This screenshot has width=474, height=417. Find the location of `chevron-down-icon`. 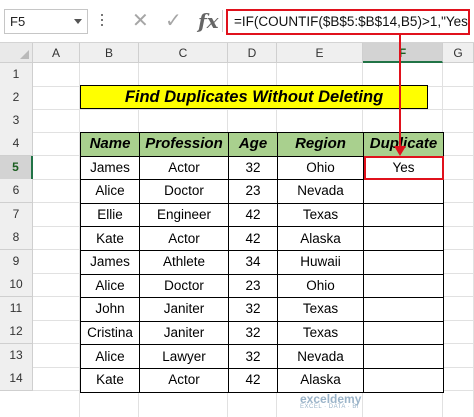

chevron-down-icon is located at coordinates (78, 21).